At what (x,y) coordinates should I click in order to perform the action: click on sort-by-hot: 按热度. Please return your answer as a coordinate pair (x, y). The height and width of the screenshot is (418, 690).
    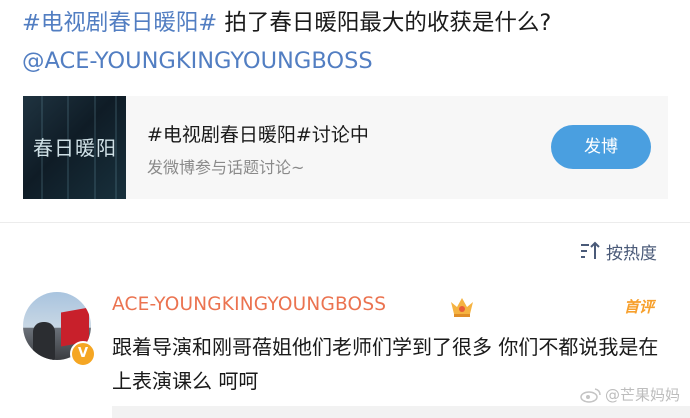
    Looking at the image, I should click on (617, 251).